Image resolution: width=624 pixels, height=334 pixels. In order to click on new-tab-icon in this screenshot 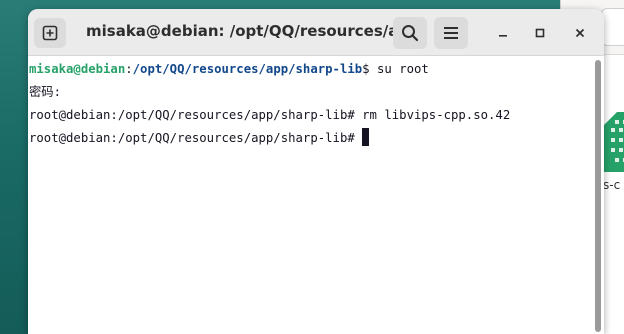, I will do `click(50, 33)`.